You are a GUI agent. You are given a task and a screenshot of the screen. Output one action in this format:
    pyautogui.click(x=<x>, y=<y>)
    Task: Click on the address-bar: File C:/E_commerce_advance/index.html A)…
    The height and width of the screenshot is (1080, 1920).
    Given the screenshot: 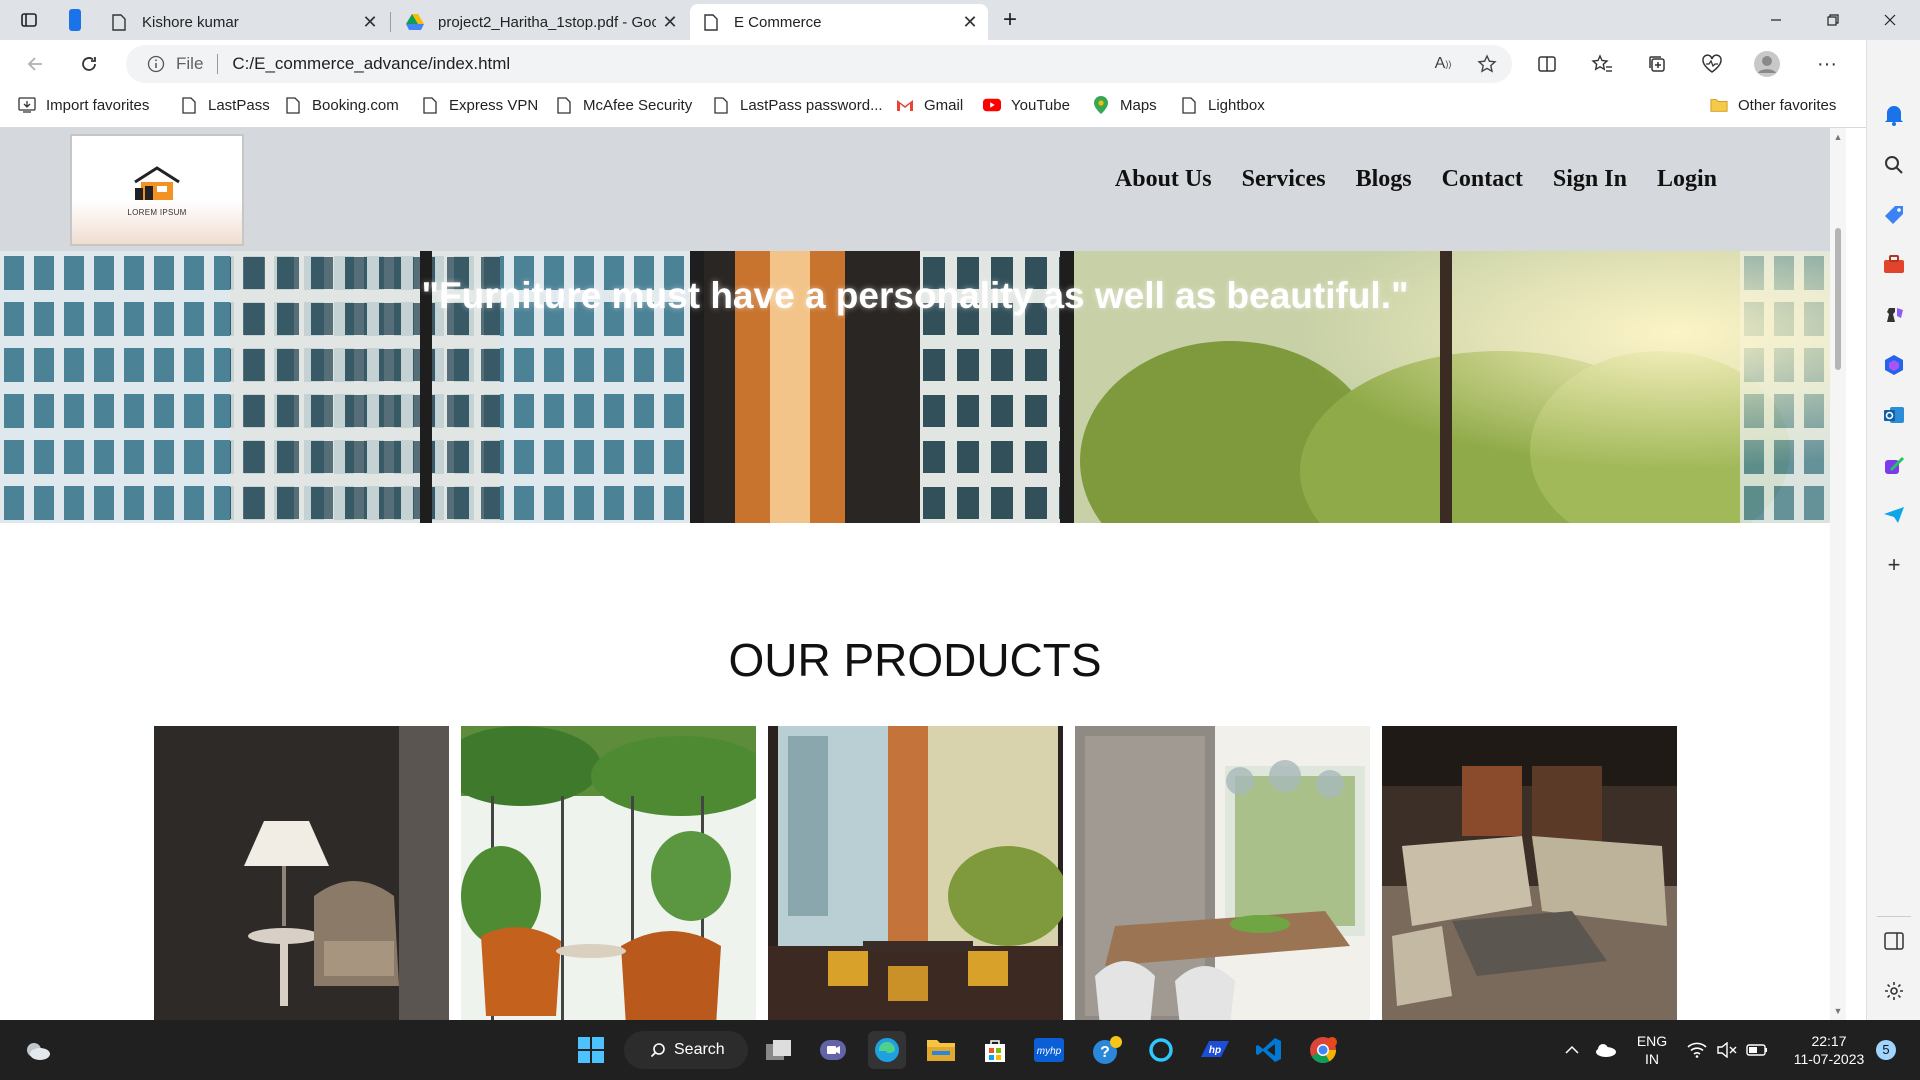 What is the action you would take?
    pyautogui.click(x=819, y=64)
    